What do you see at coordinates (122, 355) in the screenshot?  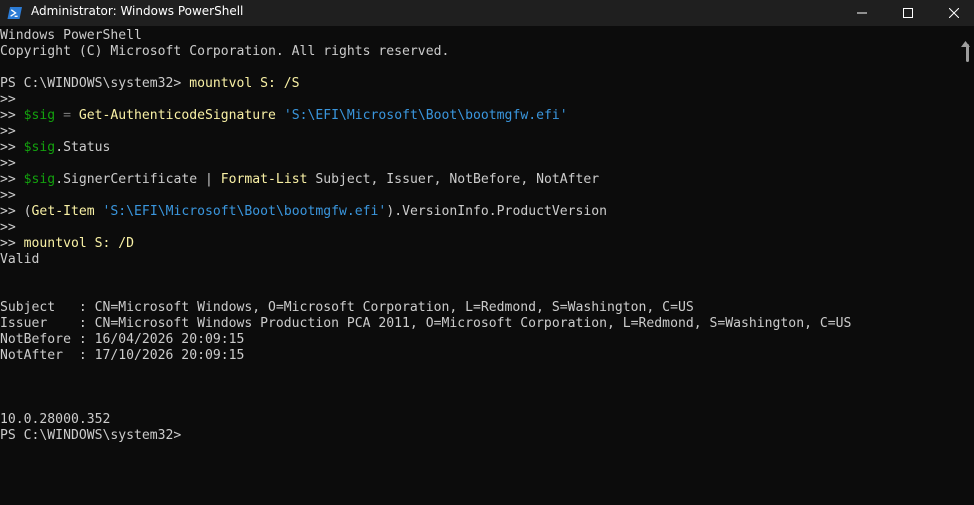 I see `console-line-notafter: NotAfter : 17/10/2026 20:09:15` at bounding box center [122, 355].